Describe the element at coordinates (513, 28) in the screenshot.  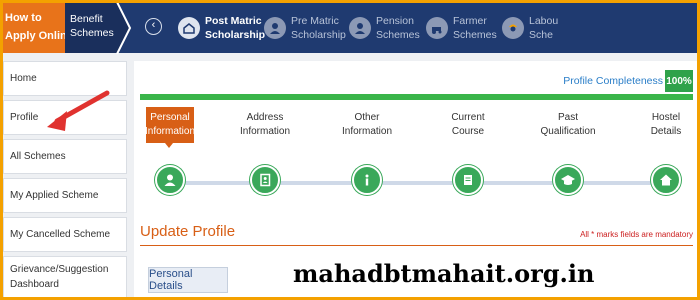
I see `labour-icon` at that location.